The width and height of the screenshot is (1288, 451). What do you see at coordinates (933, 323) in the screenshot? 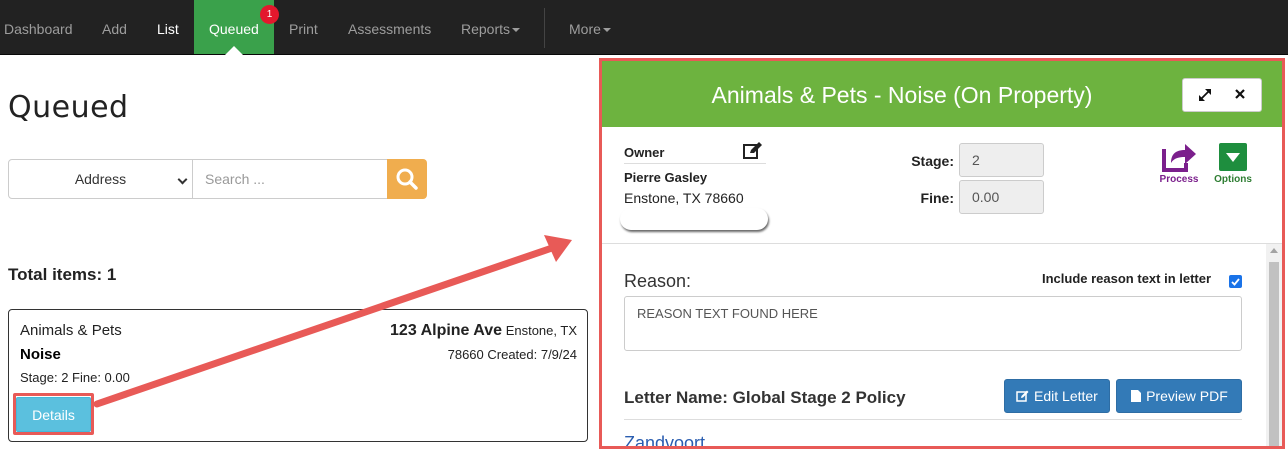
I see `reason-textarea: REASON TEXT FOUND HERE` at bounding box center [933, 323].